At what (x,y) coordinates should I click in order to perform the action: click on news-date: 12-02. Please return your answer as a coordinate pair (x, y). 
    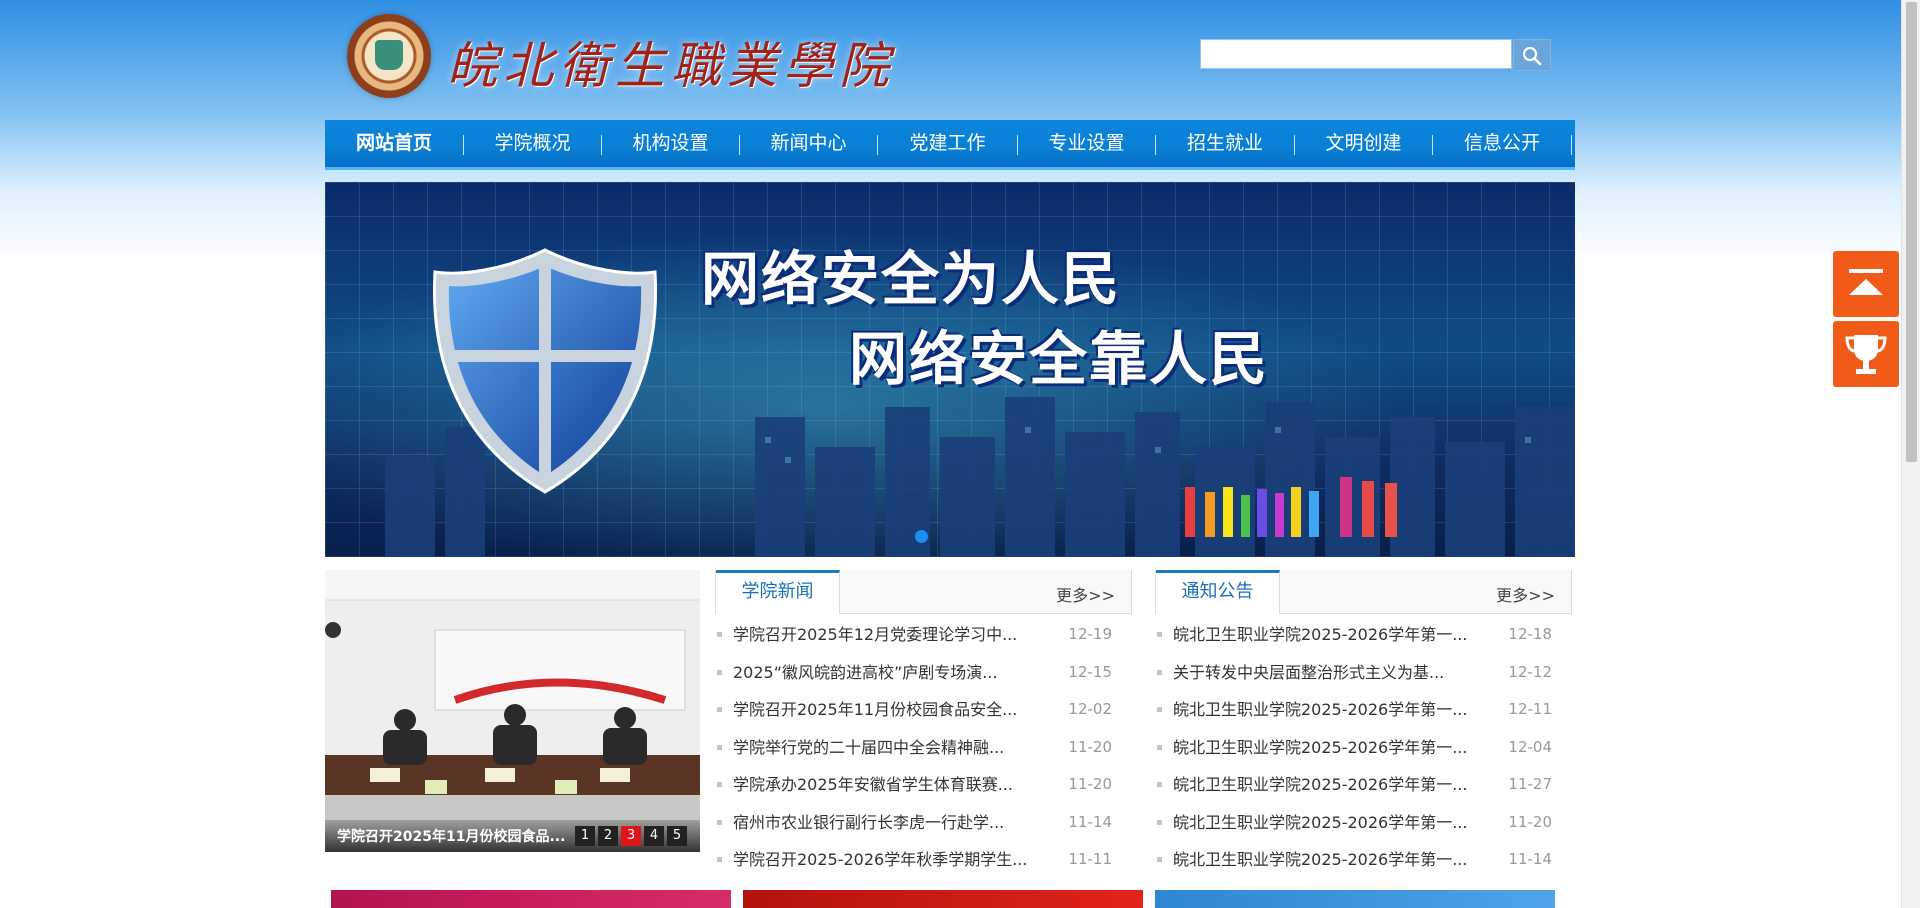
    Looking at the image, I should click on (1090, 709).